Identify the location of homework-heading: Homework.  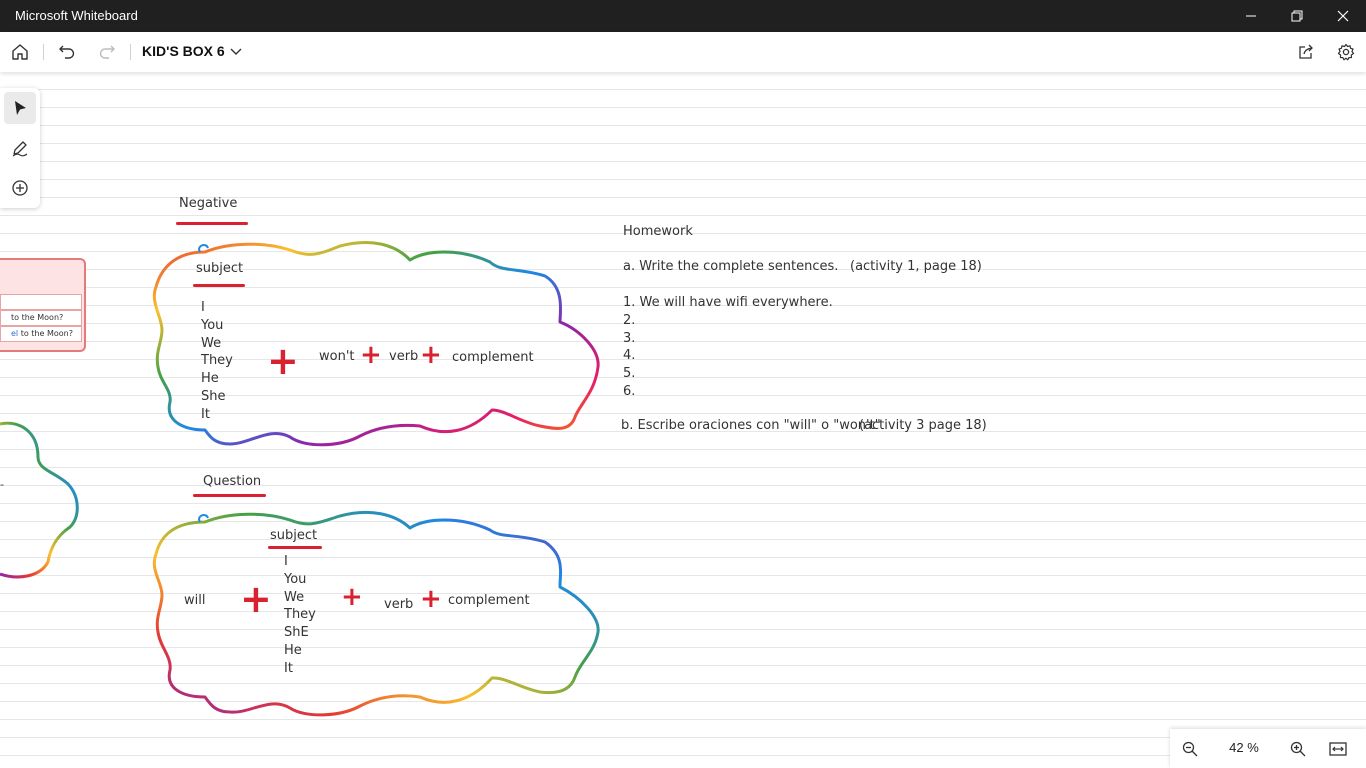
(658, 231).